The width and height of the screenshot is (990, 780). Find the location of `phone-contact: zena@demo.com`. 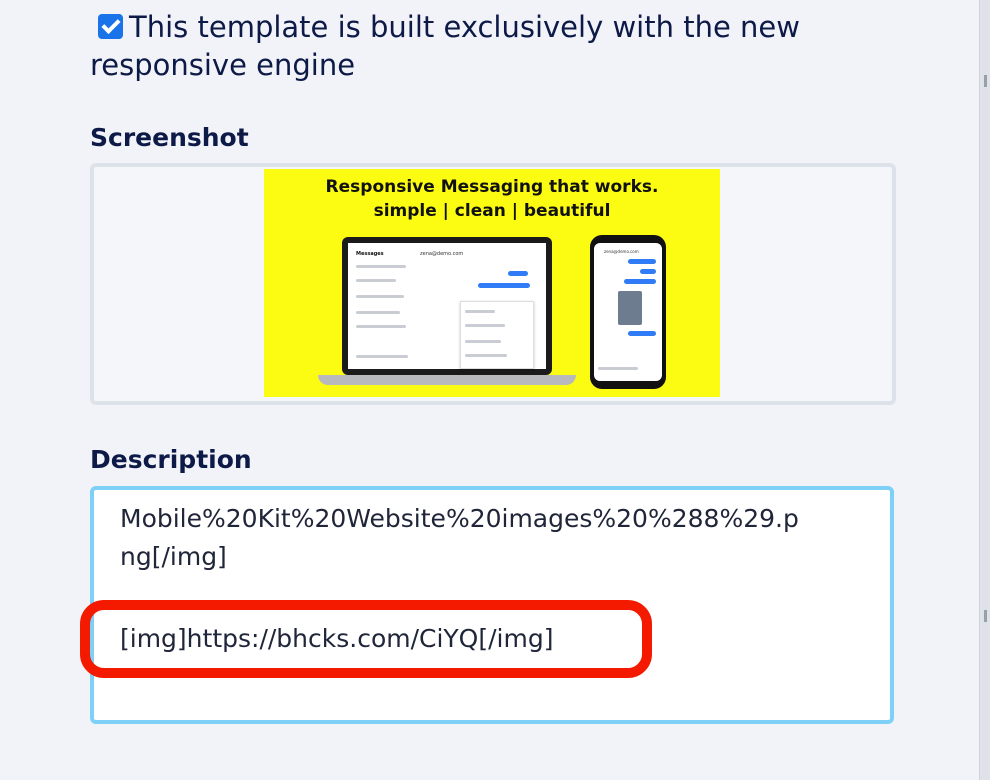

phone-contact: zena@demo.com is located at coordinates (621, 251).